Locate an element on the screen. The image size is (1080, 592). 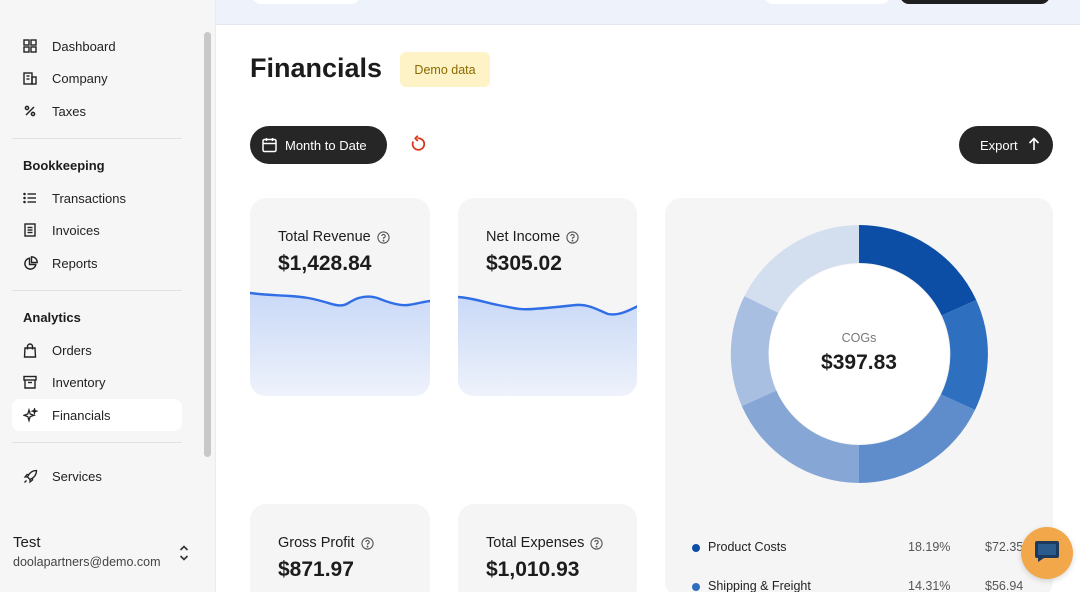
legend-name: Product Costs is located at coordinates (747, 547).